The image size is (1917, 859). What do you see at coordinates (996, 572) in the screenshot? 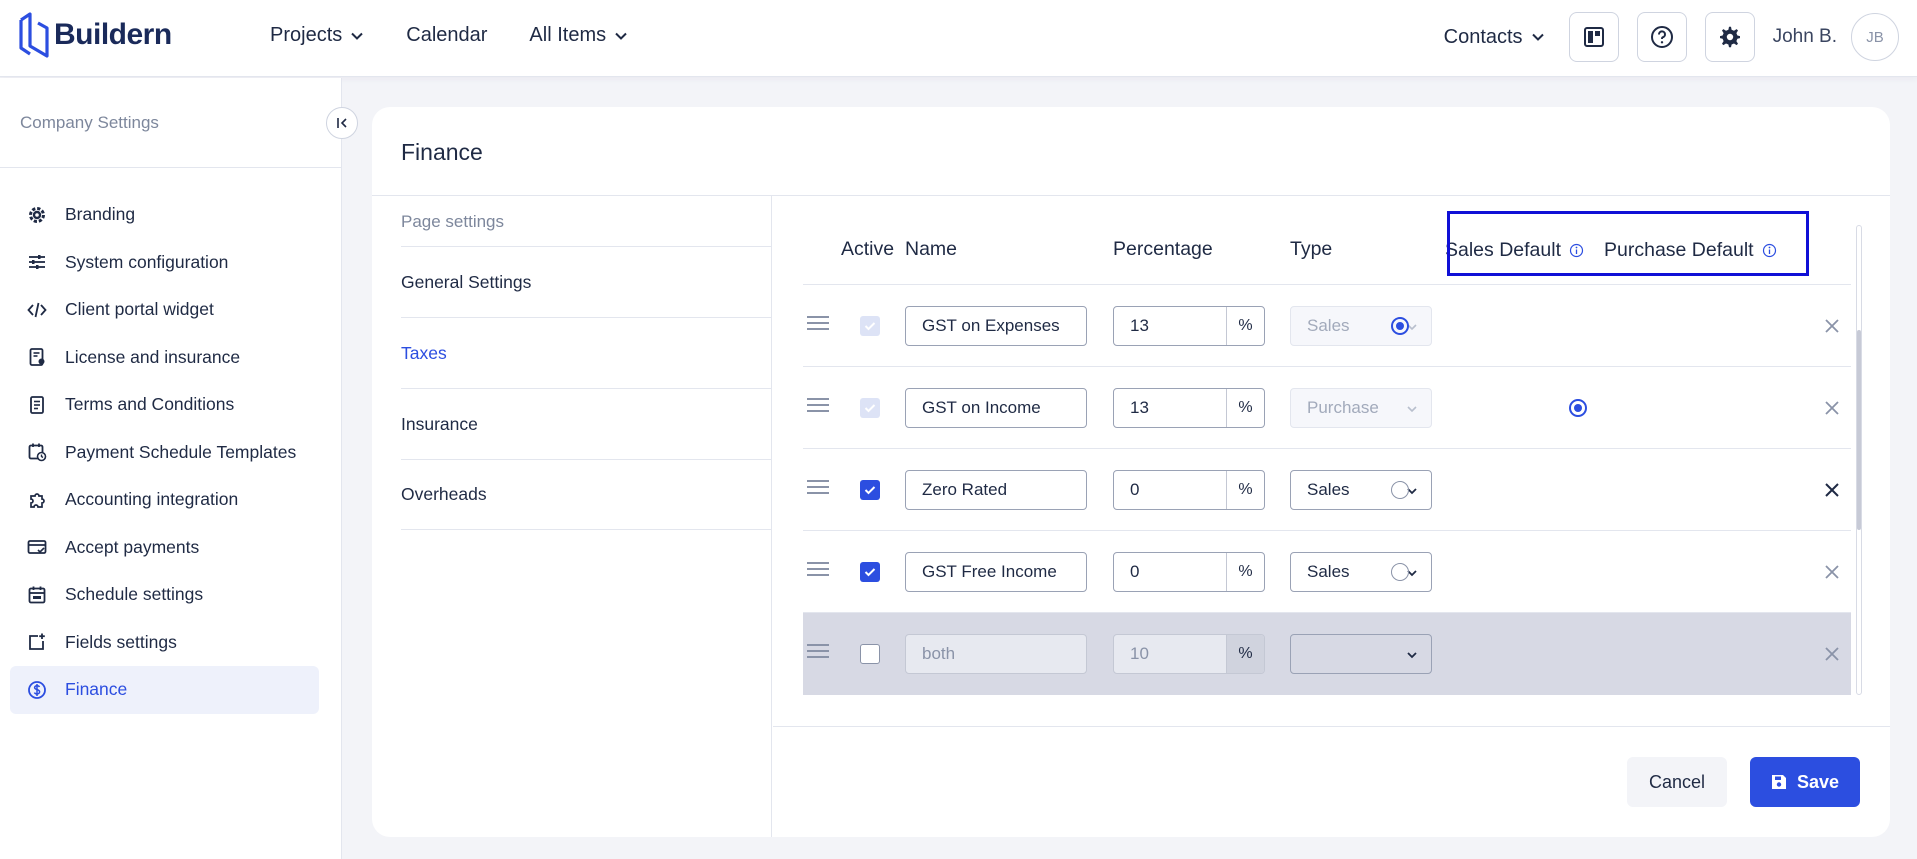
I see `tax-name-input: GST Free Income` at bounding box center [996, 572].